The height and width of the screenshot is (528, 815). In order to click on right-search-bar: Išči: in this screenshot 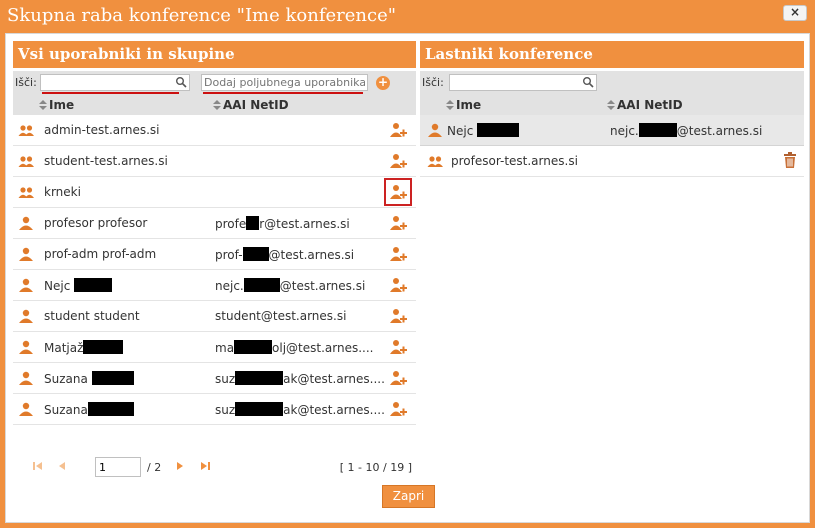, I will do `click(612, 83)`.